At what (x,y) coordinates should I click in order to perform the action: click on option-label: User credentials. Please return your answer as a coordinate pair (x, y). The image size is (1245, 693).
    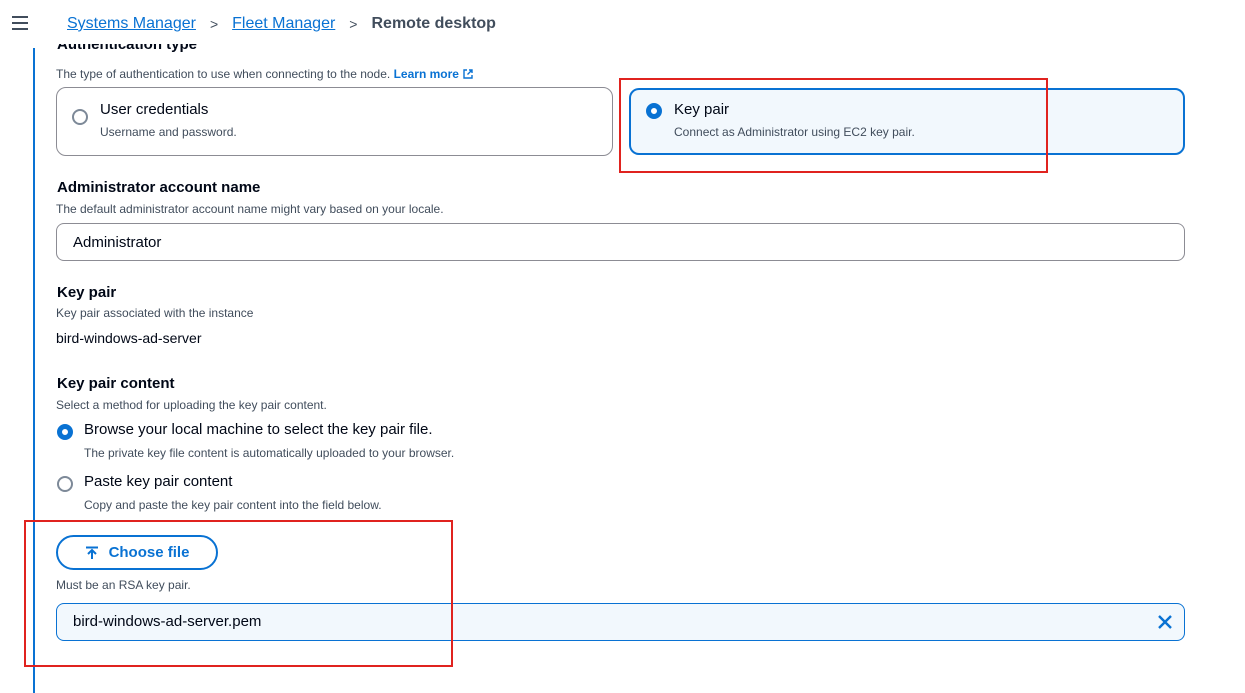
    Looking at the image, I should click on (154, 109).